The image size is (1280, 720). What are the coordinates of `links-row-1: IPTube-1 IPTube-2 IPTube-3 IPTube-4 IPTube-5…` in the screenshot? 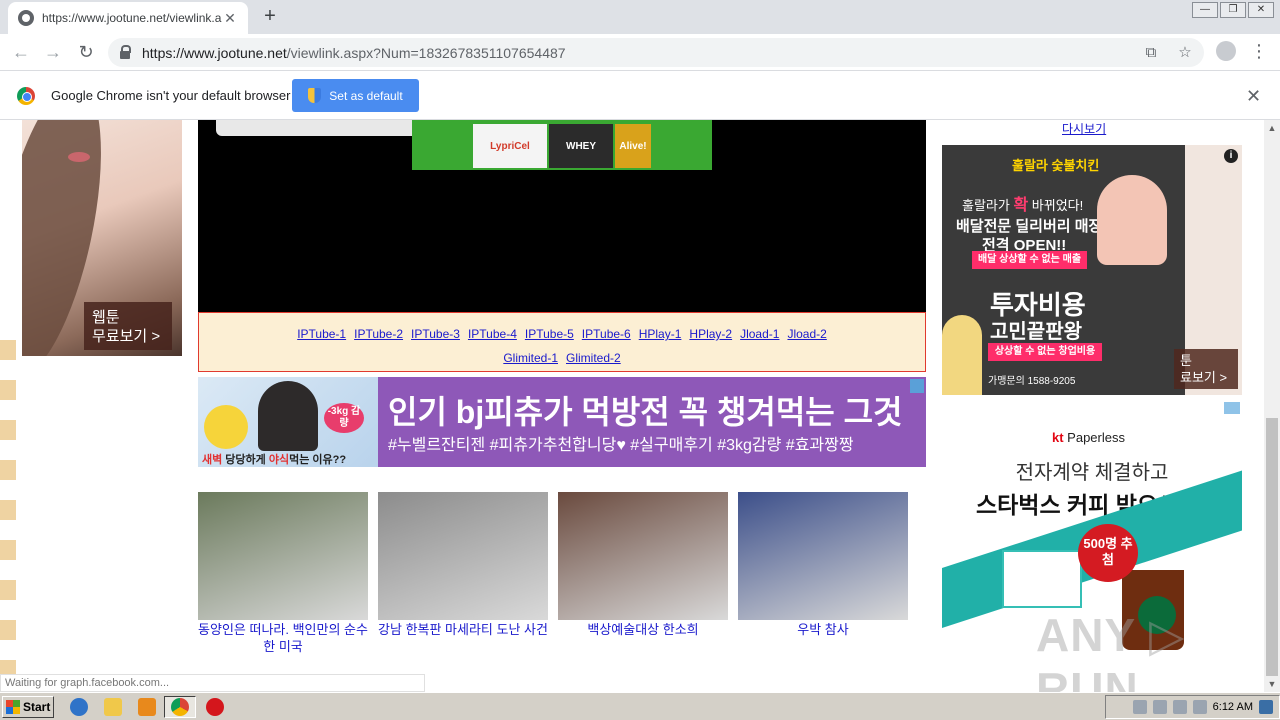 It's located at (562, 334).